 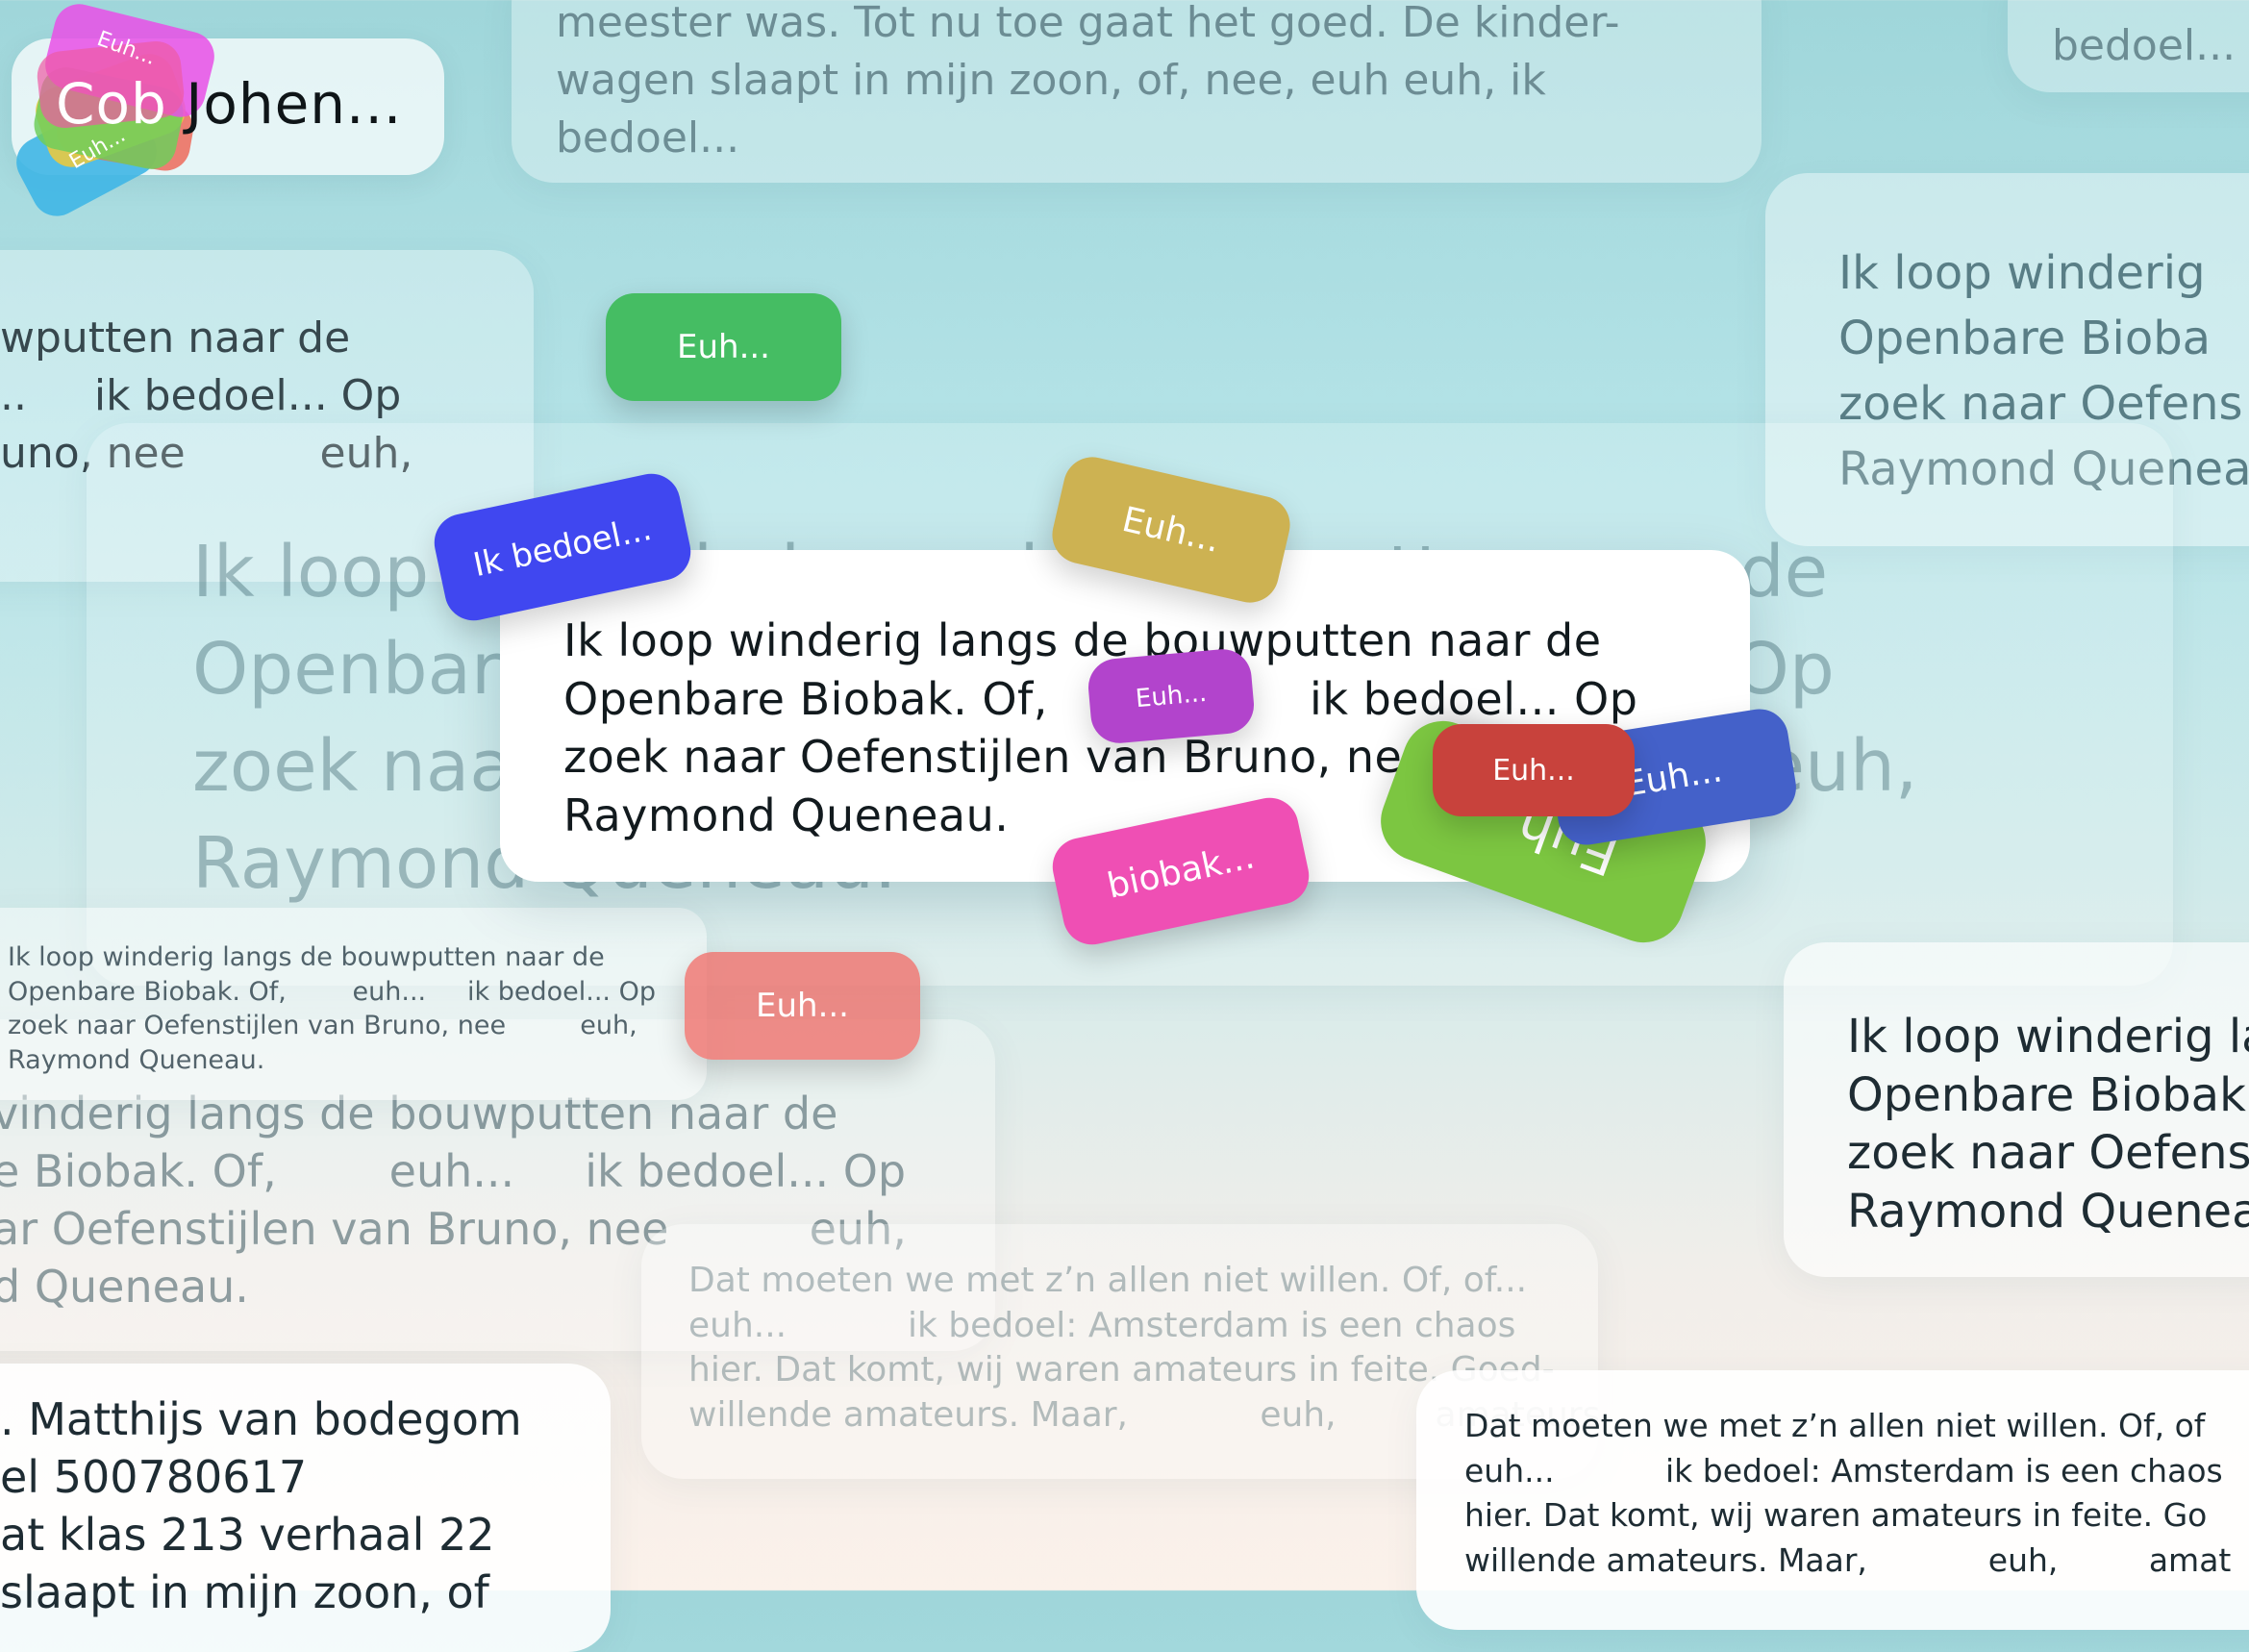 I want to click on user-first-name: Cob, so click(x=111, y=104).